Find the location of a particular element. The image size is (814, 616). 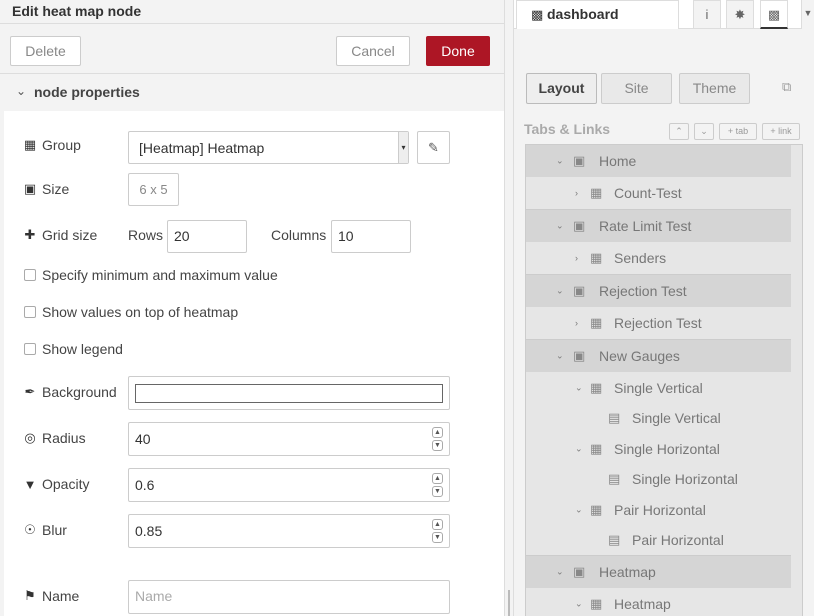

cancel-button: Cancel is located at coordinates (373, 51).